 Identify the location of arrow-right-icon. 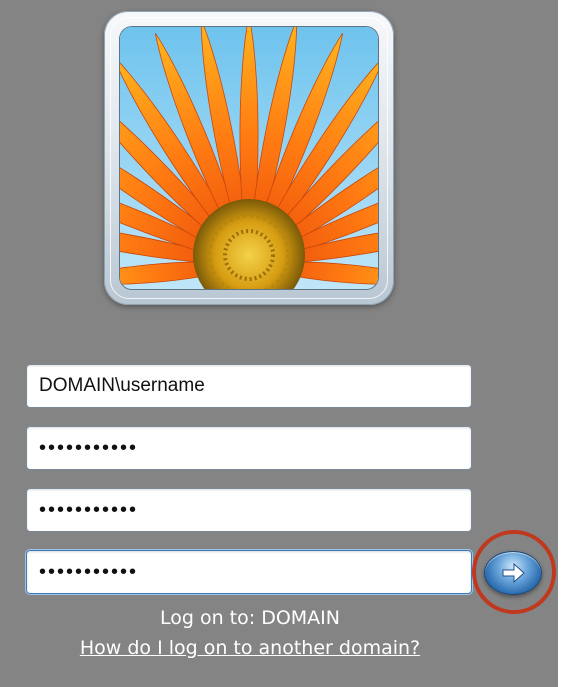
(513, 573).